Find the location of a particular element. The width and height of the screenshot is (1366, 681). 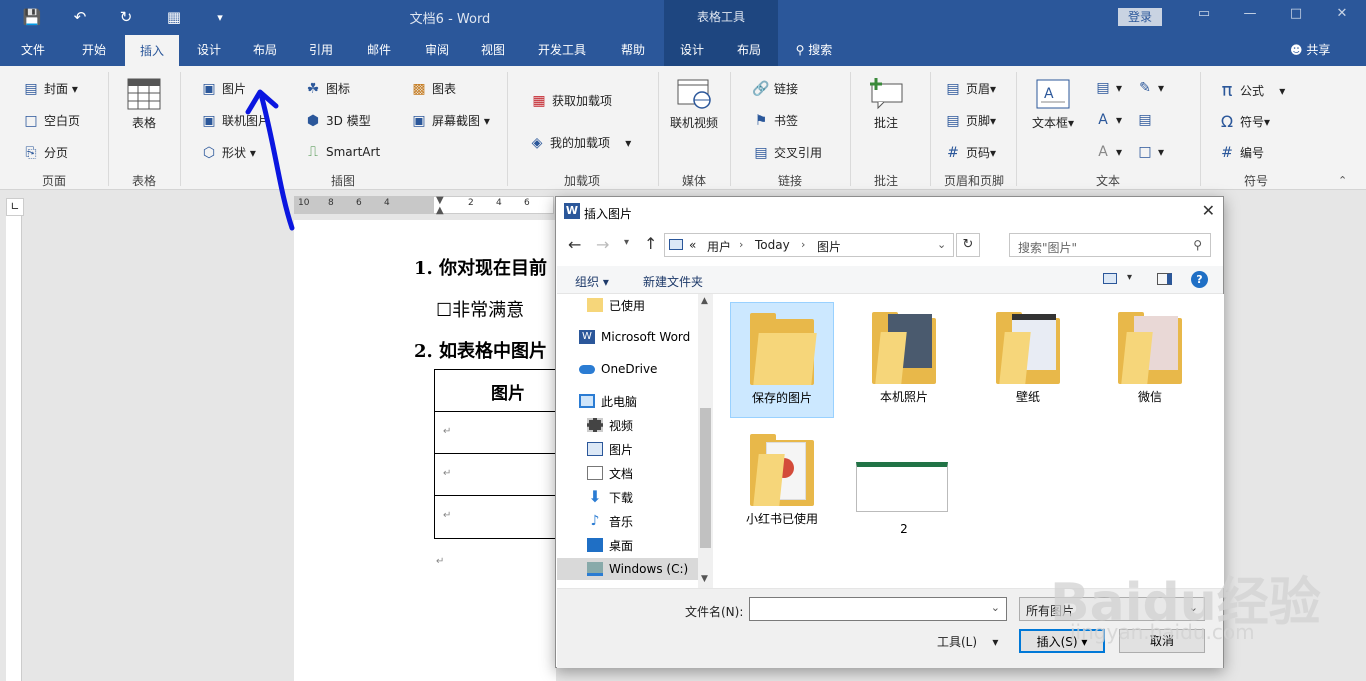

nav-item-this-pc: 此电脑 is located at coordinates (608, 401).